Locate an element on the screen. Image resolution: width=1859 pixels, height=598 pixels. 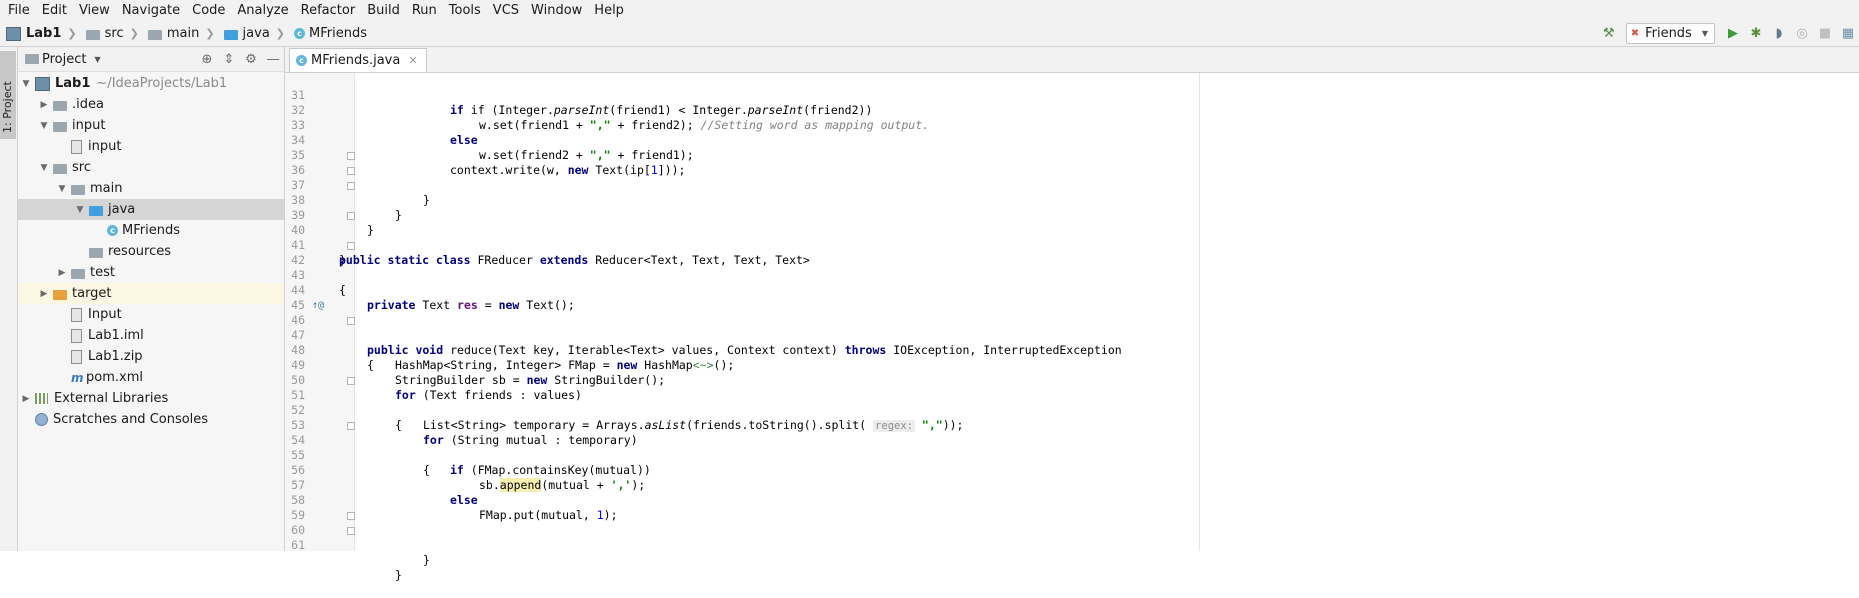
tree-item-label: pom.xml is located at coordinates (114, 377).